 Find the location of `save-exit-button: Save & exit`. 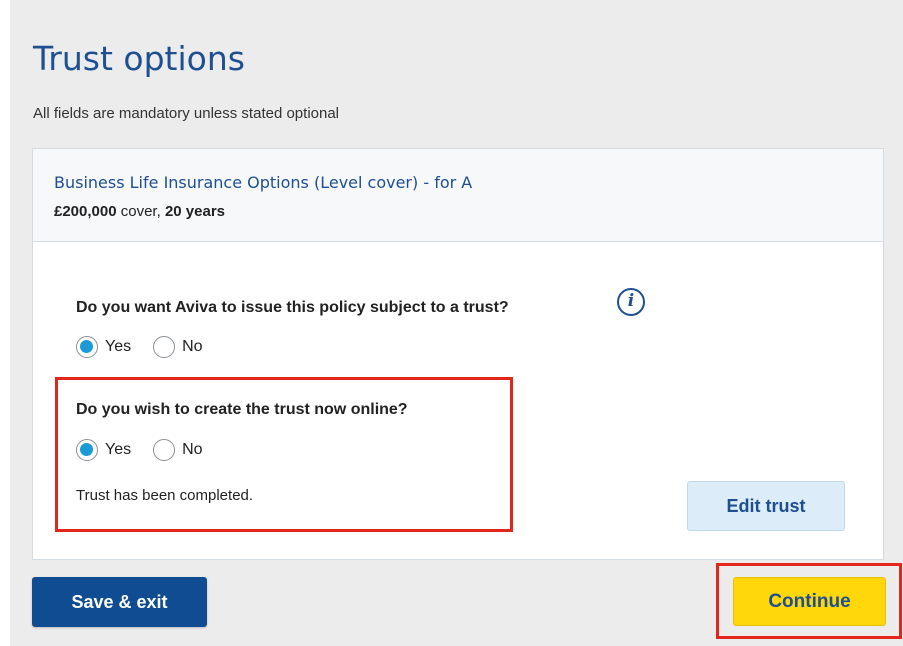

save-exit-button: Save & exit is located at coordinates (119, 602).